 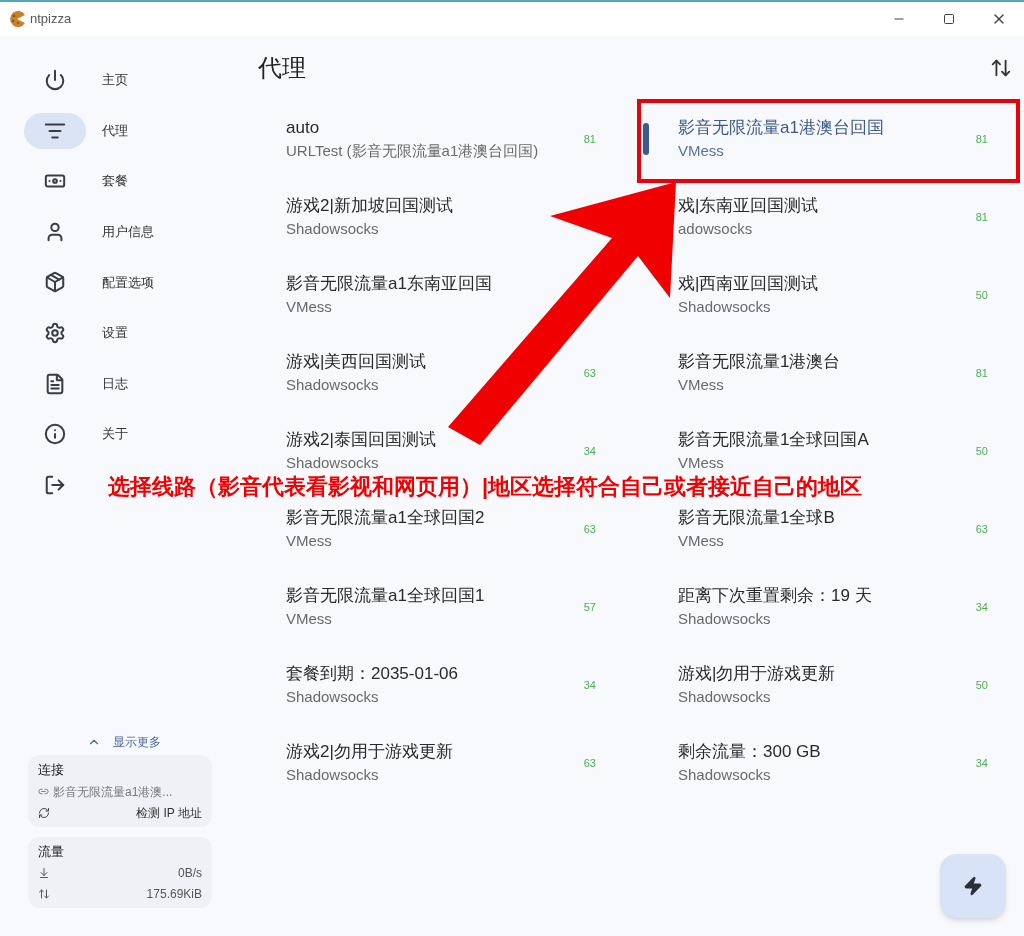 I want to click on proxy-name: 套餐到期：2035-01-06, so click(x=372, y=674).